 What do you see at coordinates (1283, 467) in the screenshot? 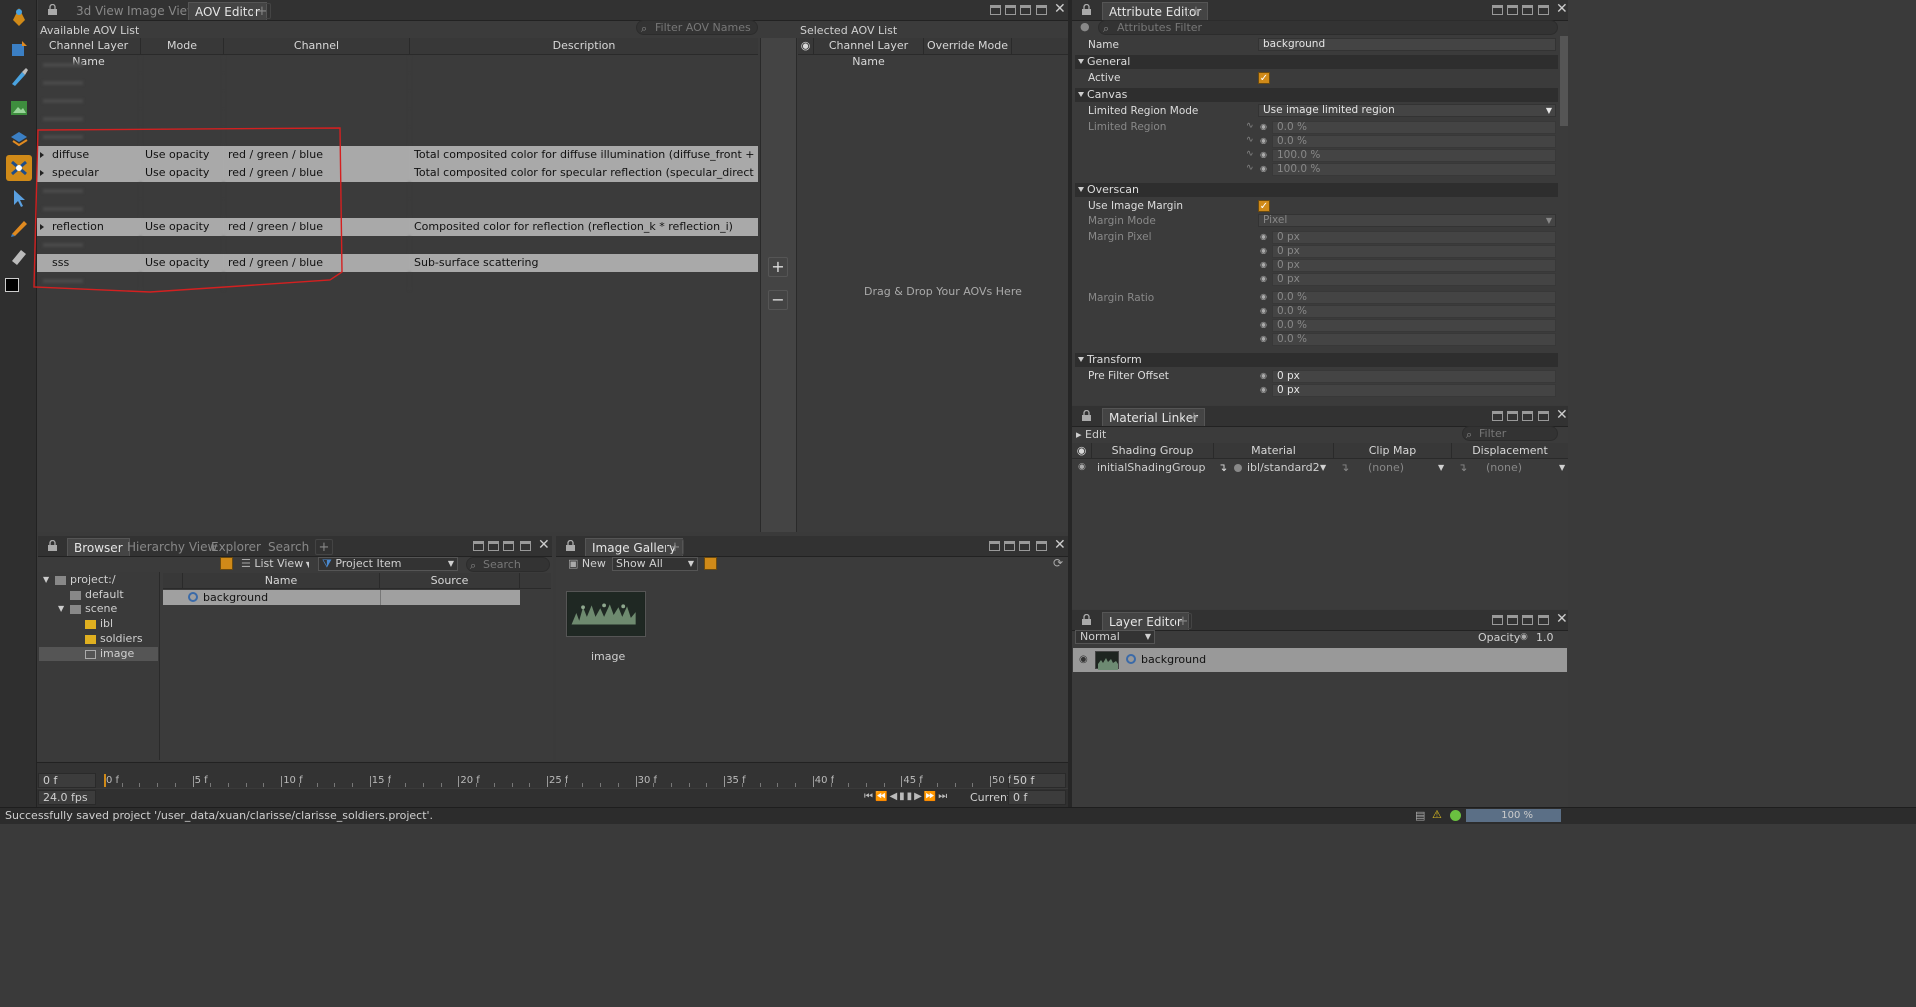
I see `material-cell: ibl/standard2` at bounding box center [1283, 467].